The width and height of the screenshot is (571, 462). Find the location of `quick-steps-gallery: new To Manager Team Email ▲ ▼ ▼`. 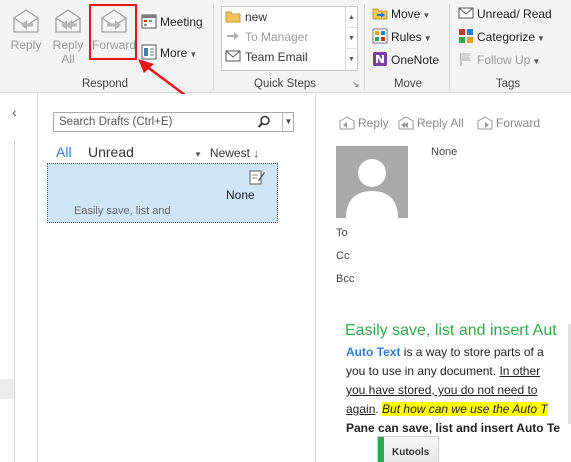

quick-steps-gallery: new To Manager Team Email ▲ ▼ ▼ is located at coordinates (289, 38).